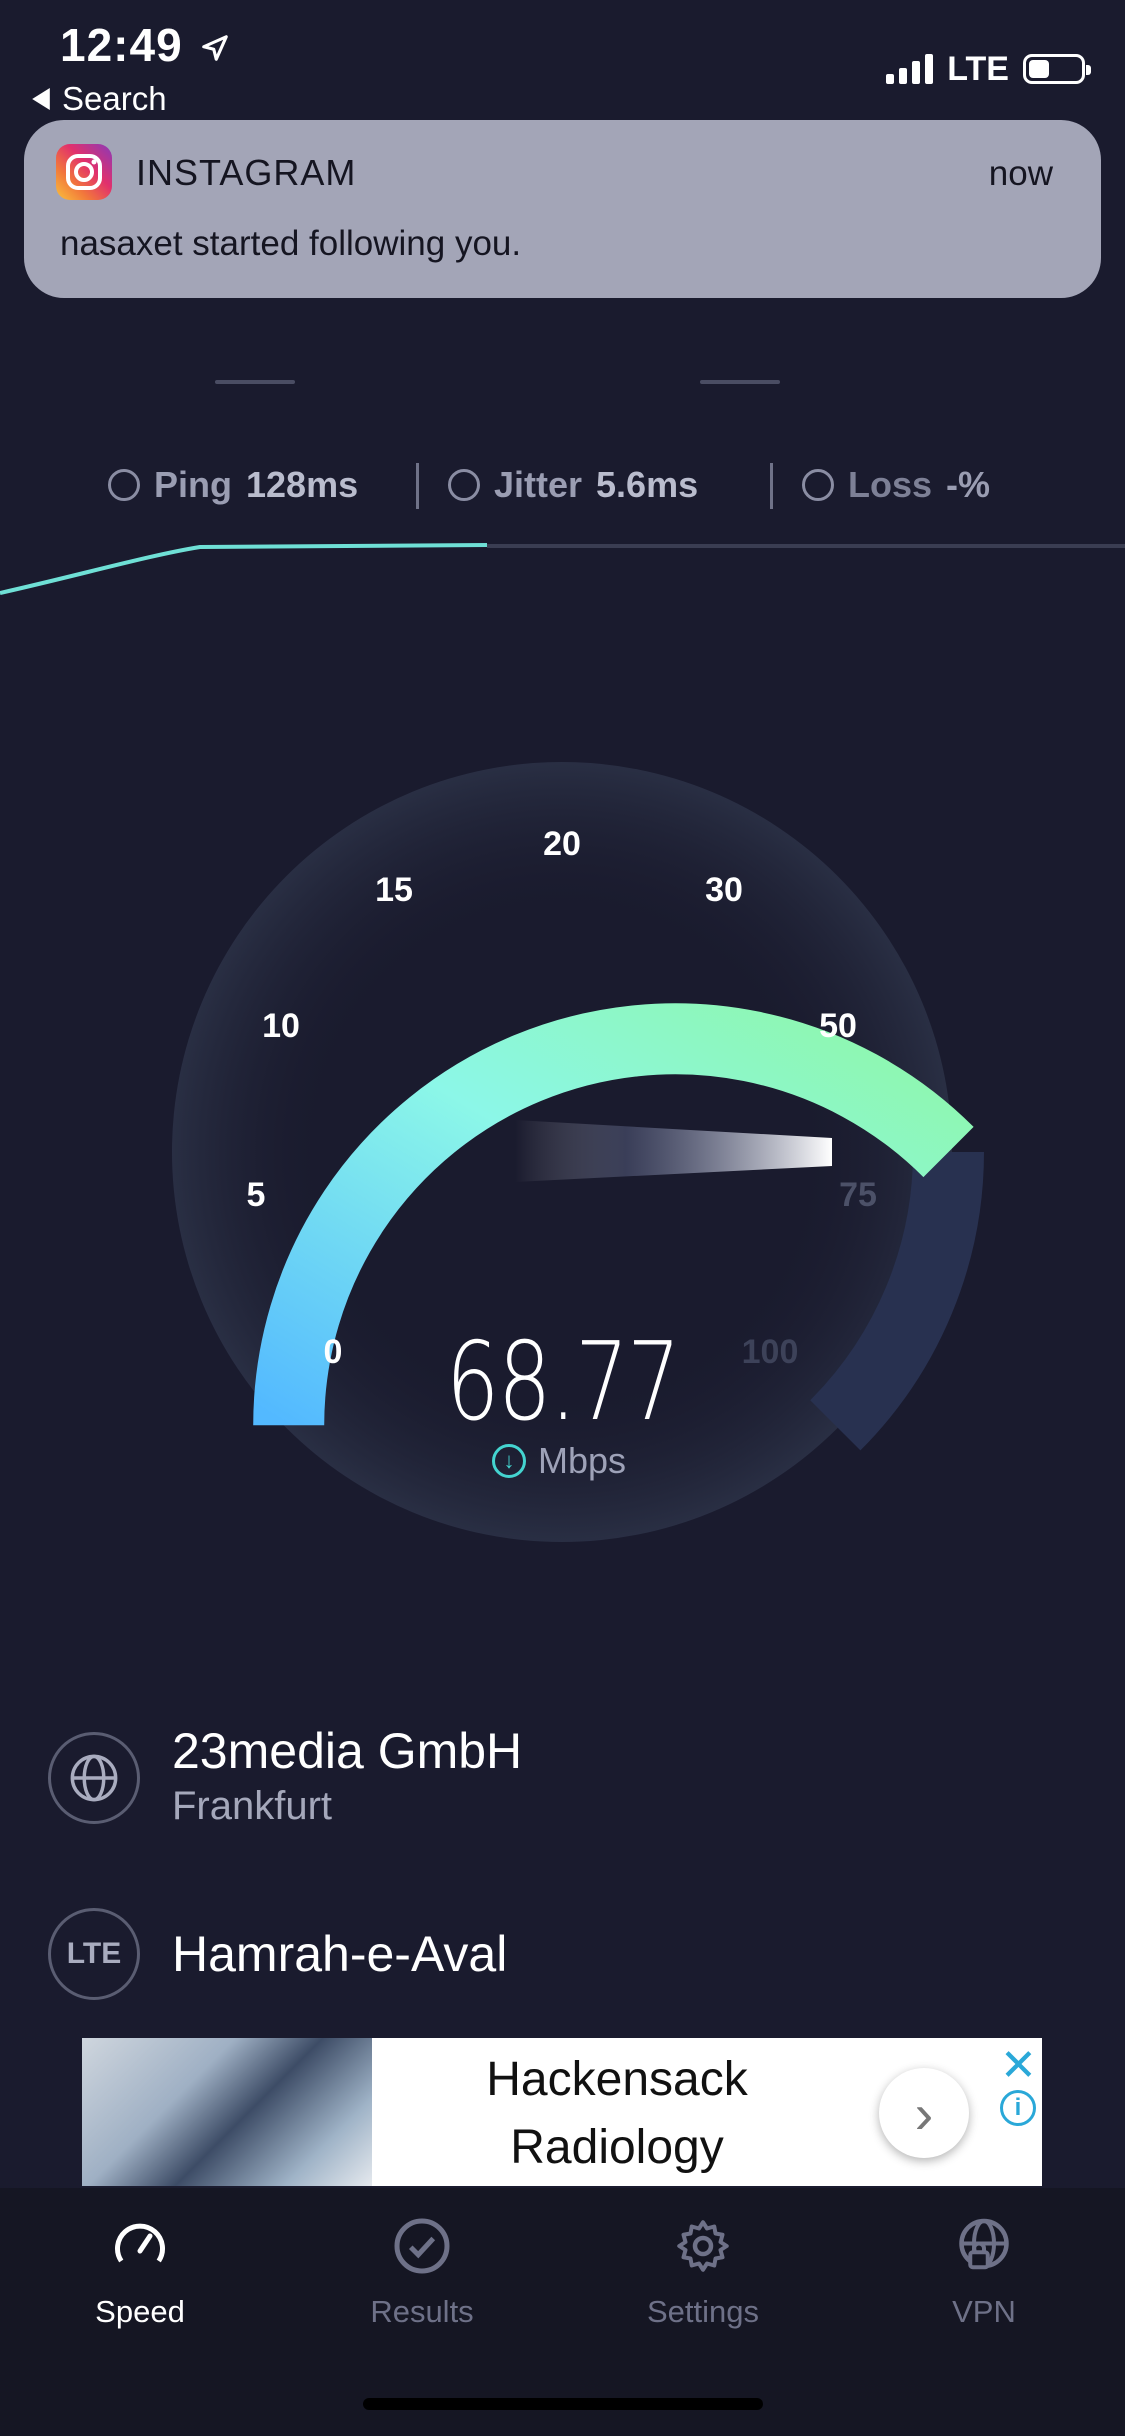 This screenshot has height=2436, width=1125. What do you see at coordinates (703, 2246) in the screenshot?
I see `gear-icon` at bounding box center [703, 2246].